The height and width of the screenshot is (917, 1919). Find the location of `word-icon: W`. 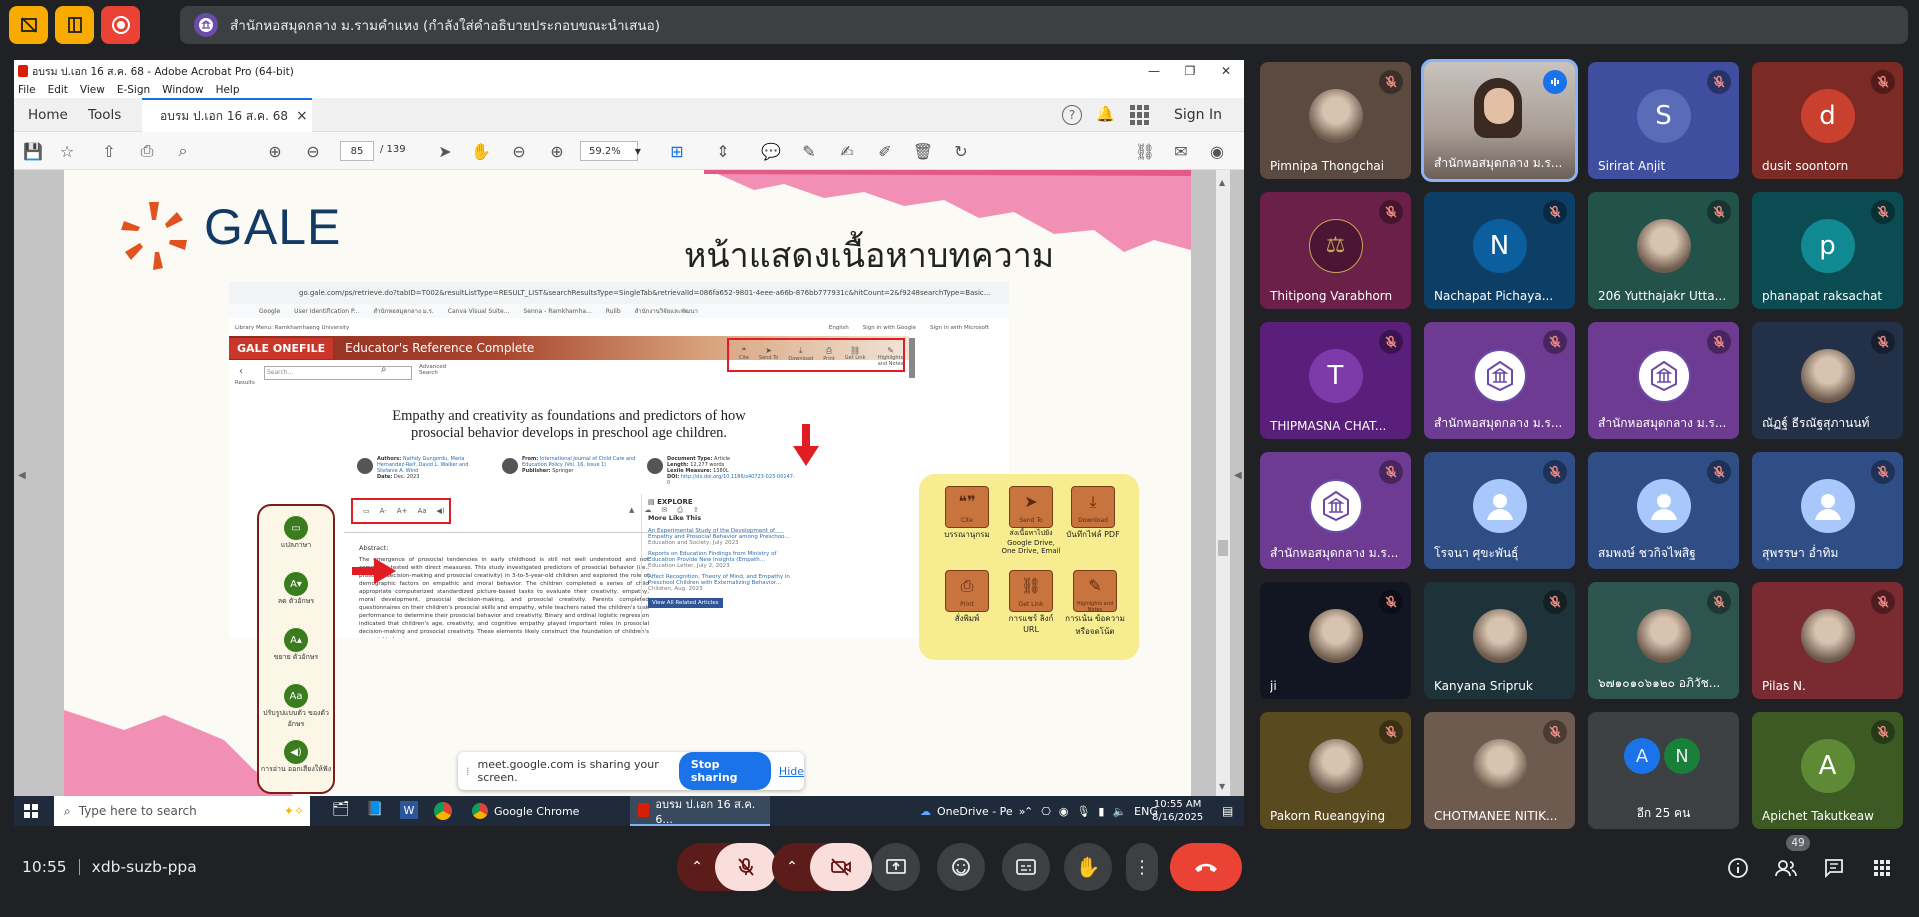

word-icon: W is located at coordinates (409, 810).